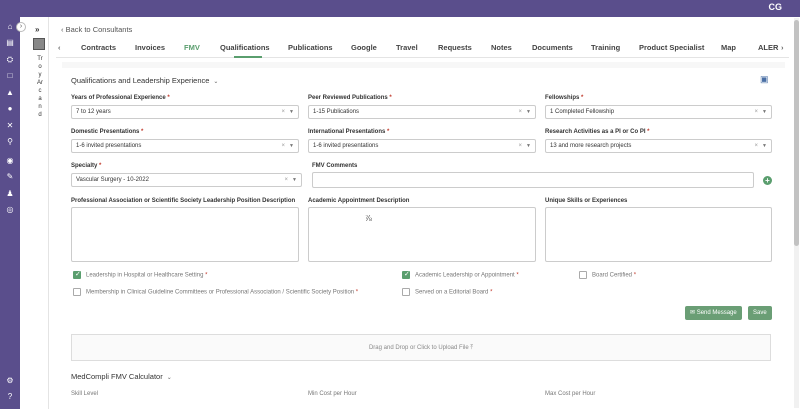  I want to click on back-link: ‹ Back to Consultants, so click(96, 29).